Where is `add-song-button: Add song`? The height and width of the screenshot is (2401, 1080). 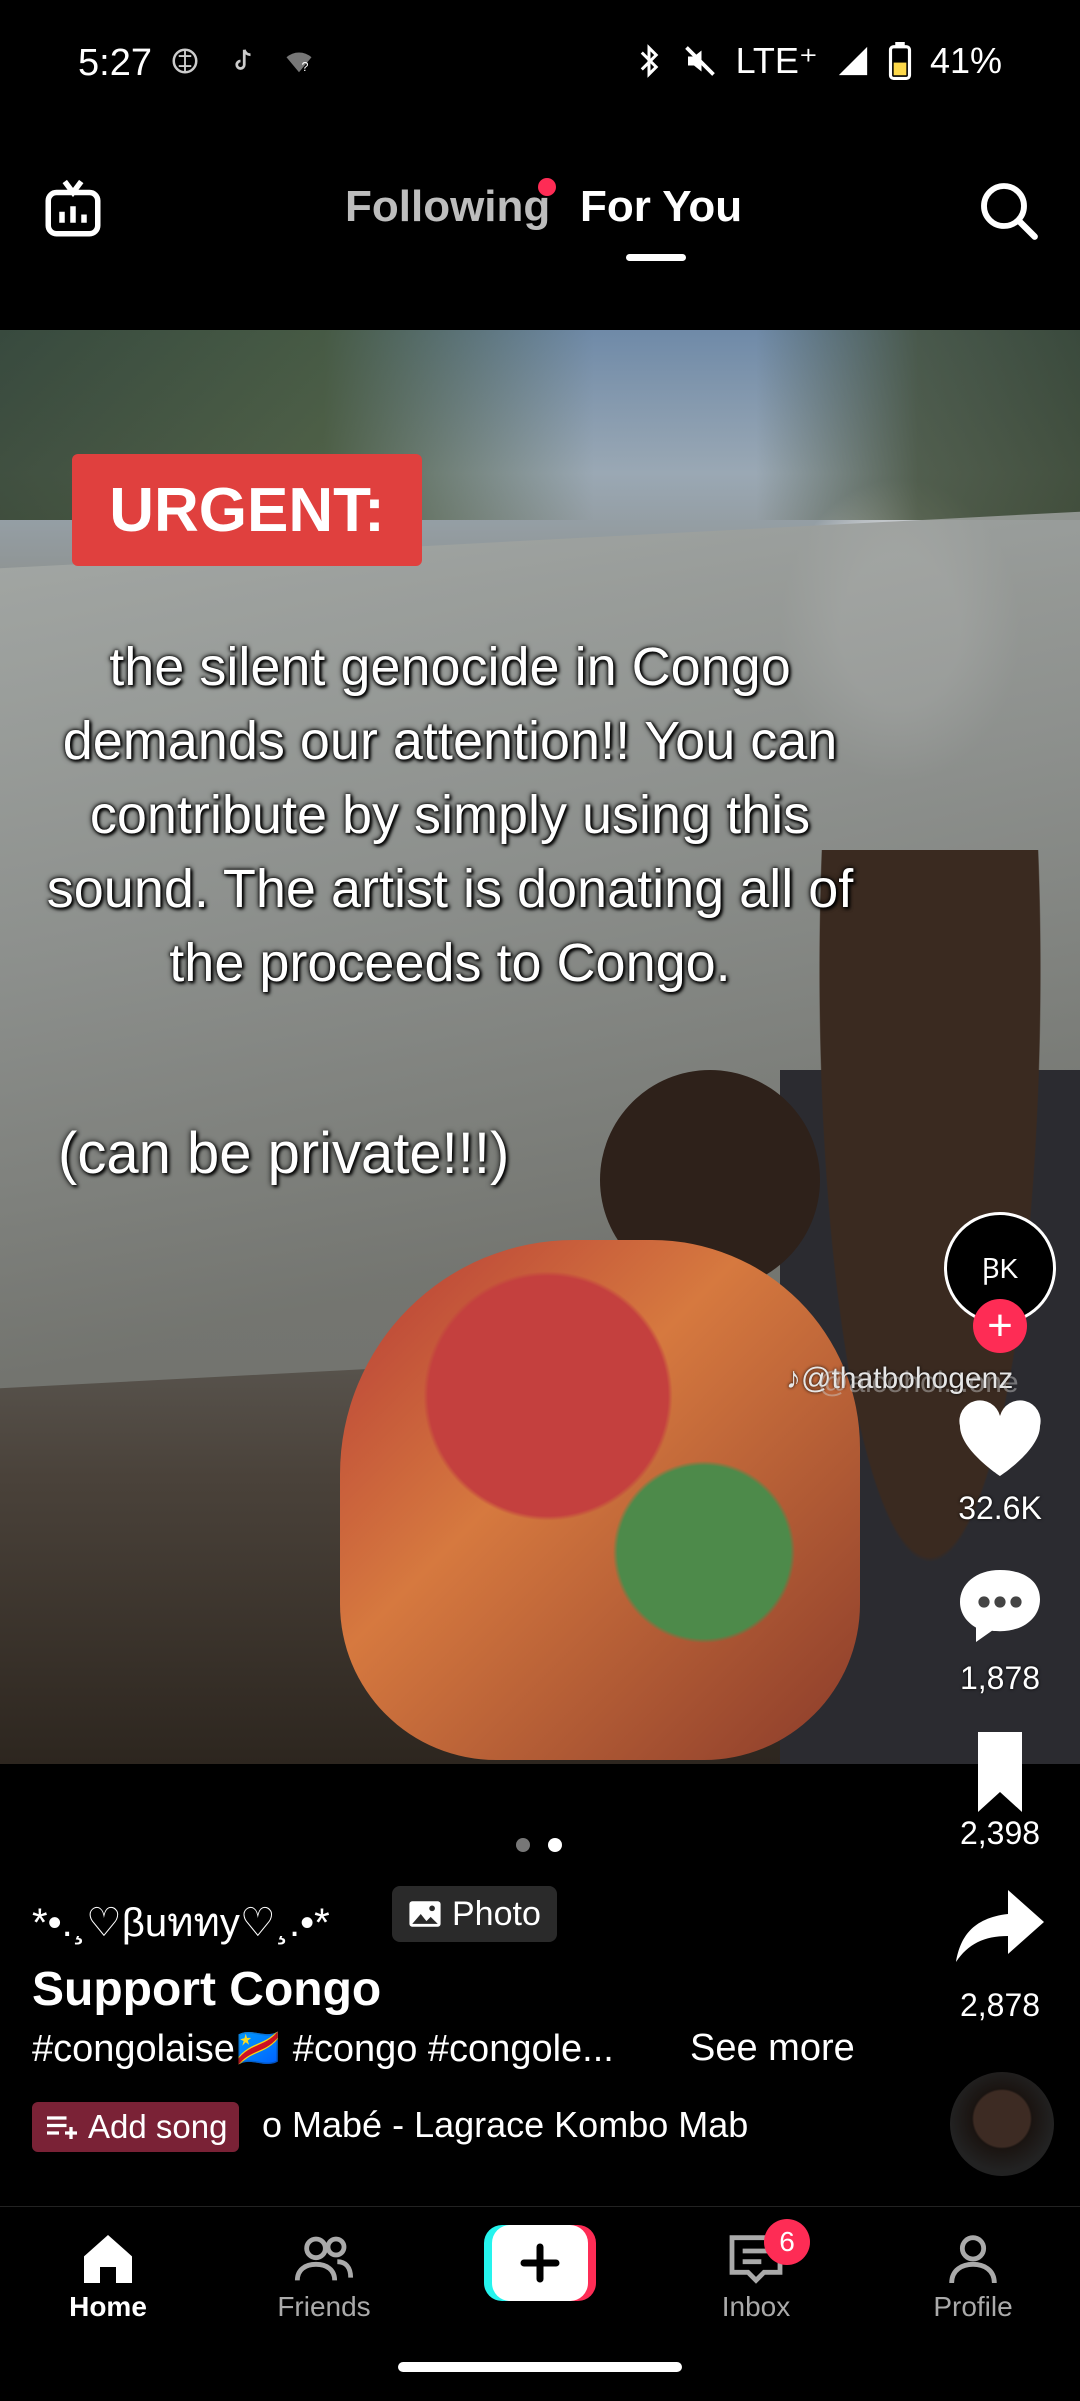 add-song-button: Add song is located at coordinates (136, 2127).